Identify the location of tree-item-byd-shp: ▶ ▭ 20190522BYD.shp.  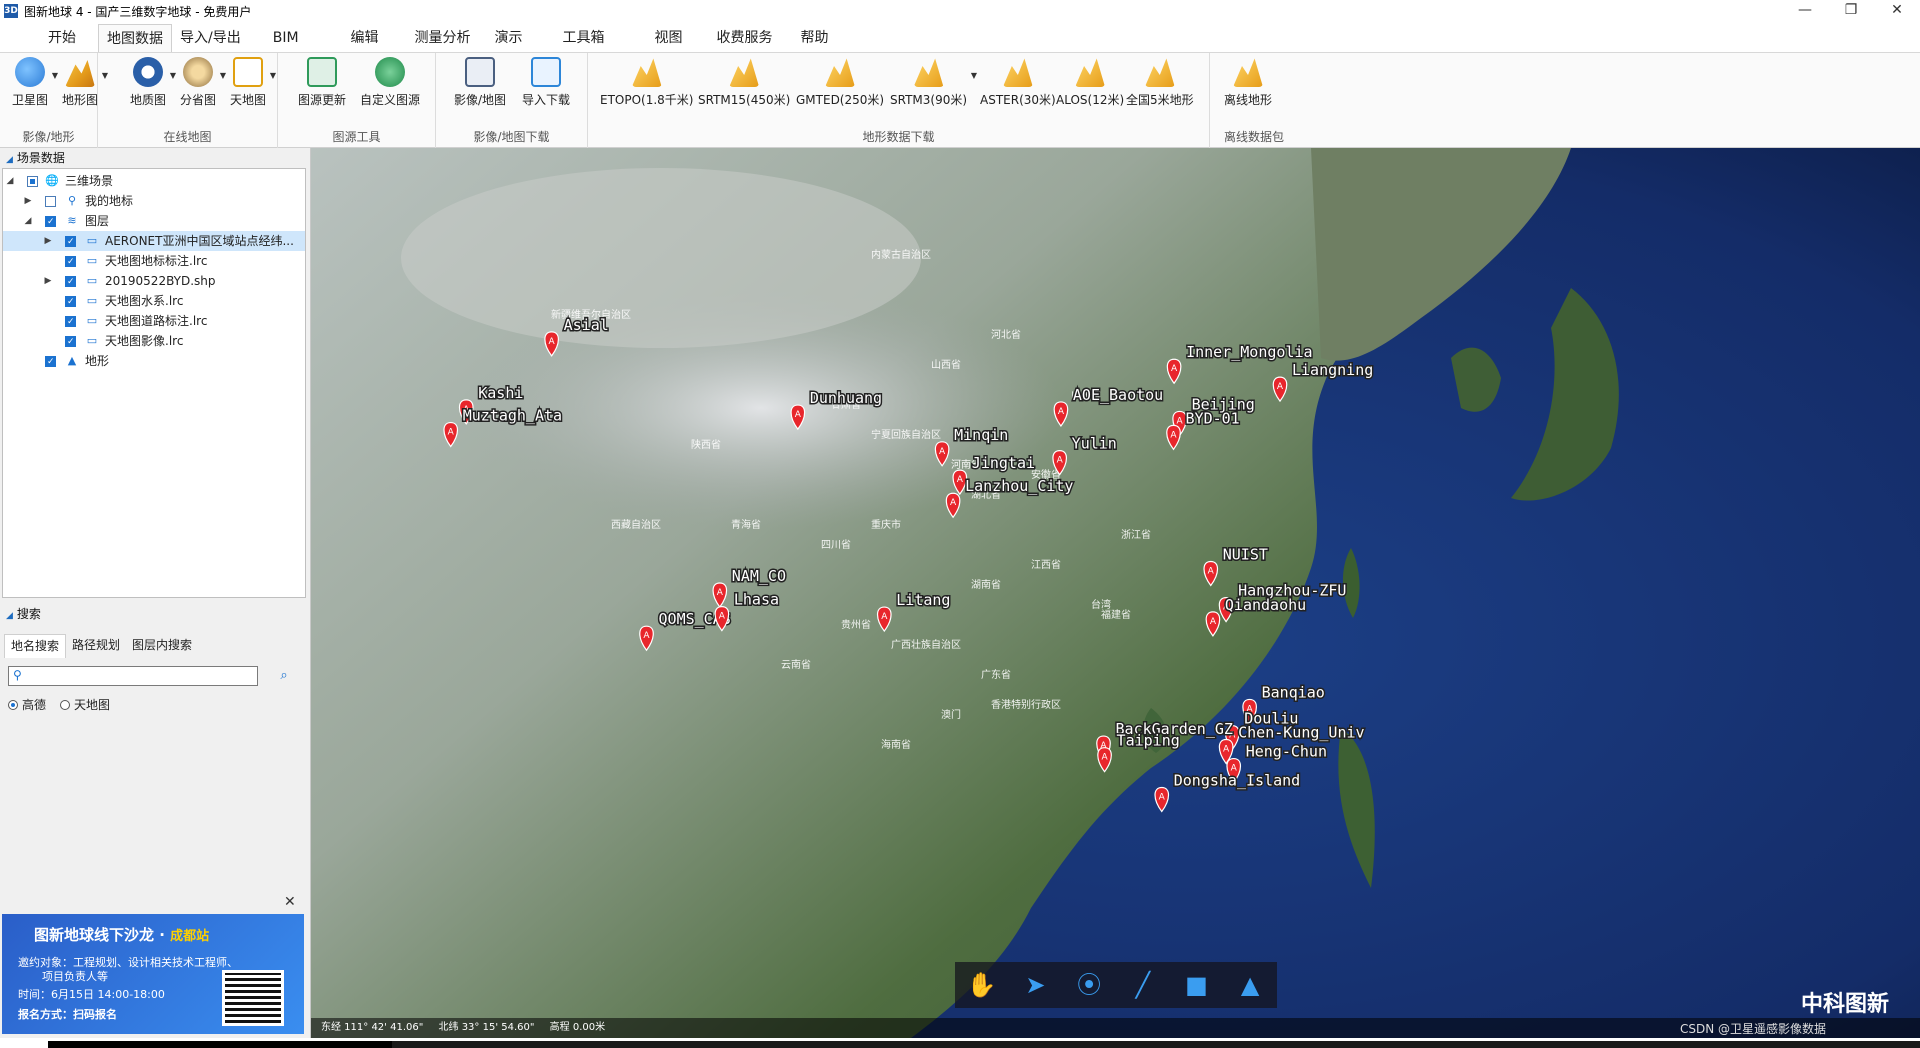
(154, 281).